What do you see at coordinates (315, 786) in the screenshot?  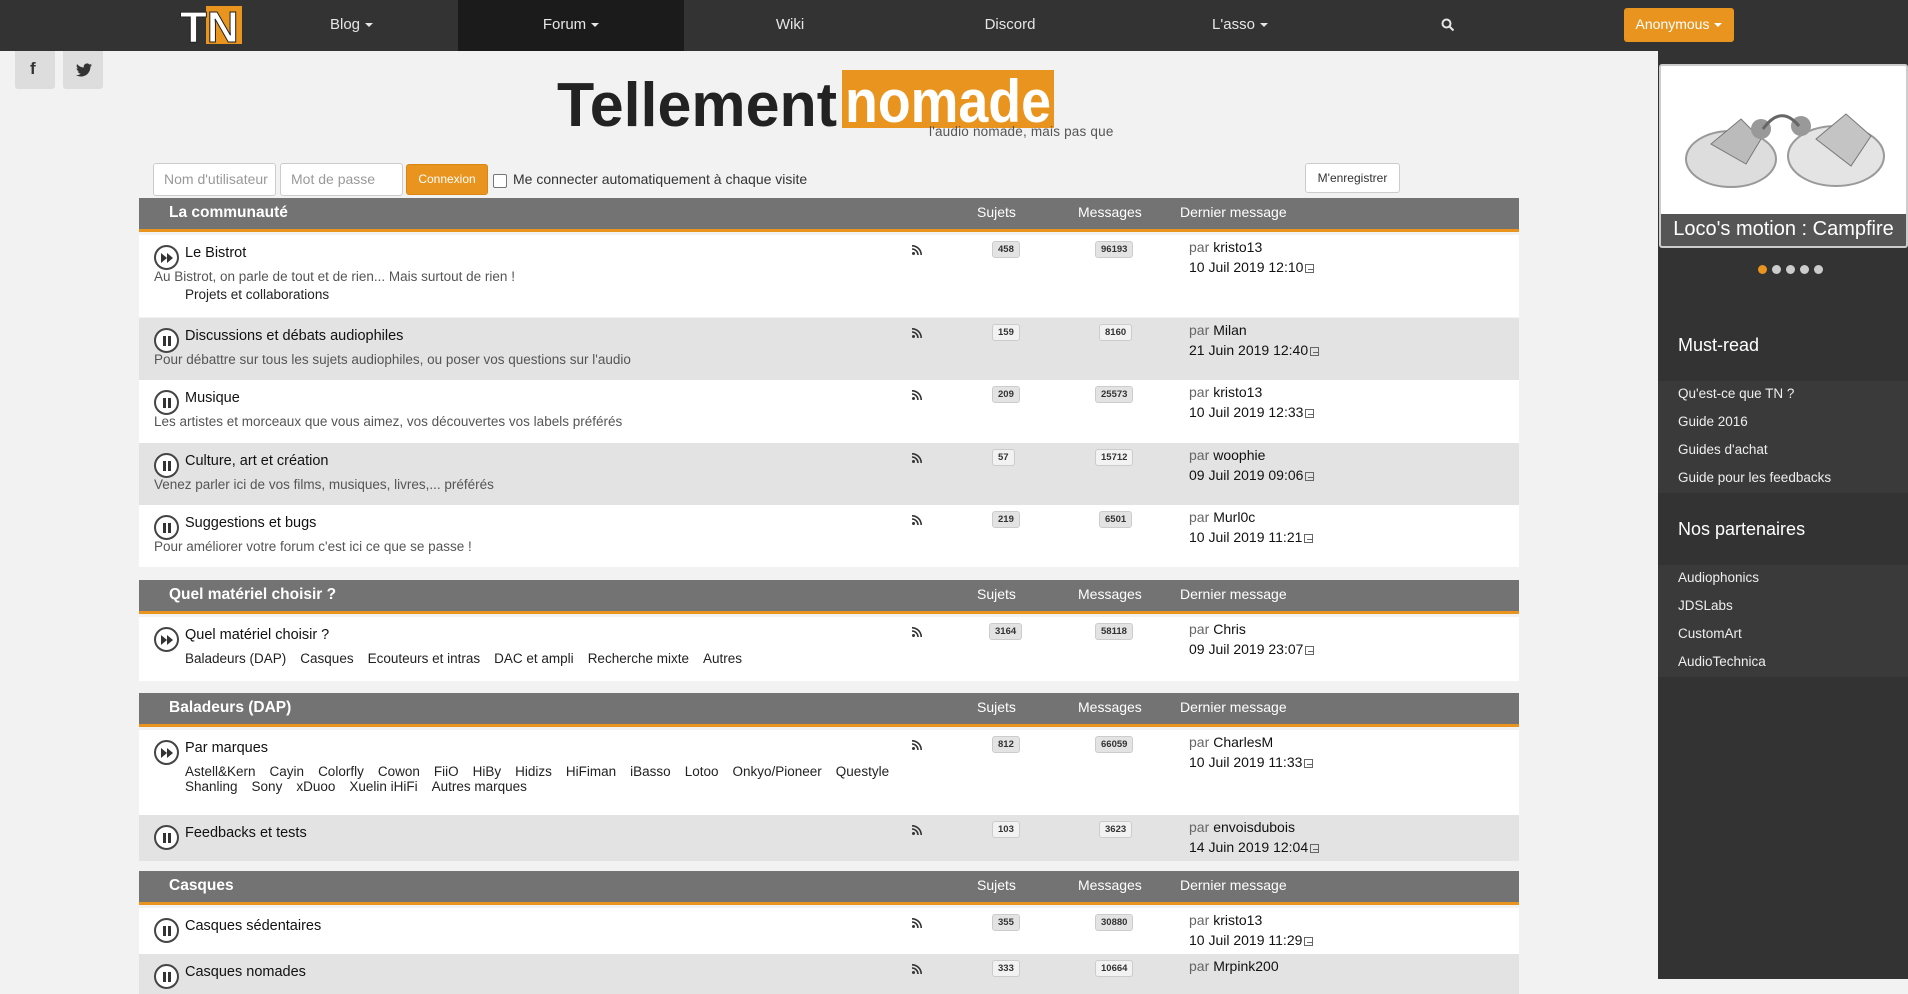 I see `subforum-link: xDuoo` at bounding box center [315, 786].